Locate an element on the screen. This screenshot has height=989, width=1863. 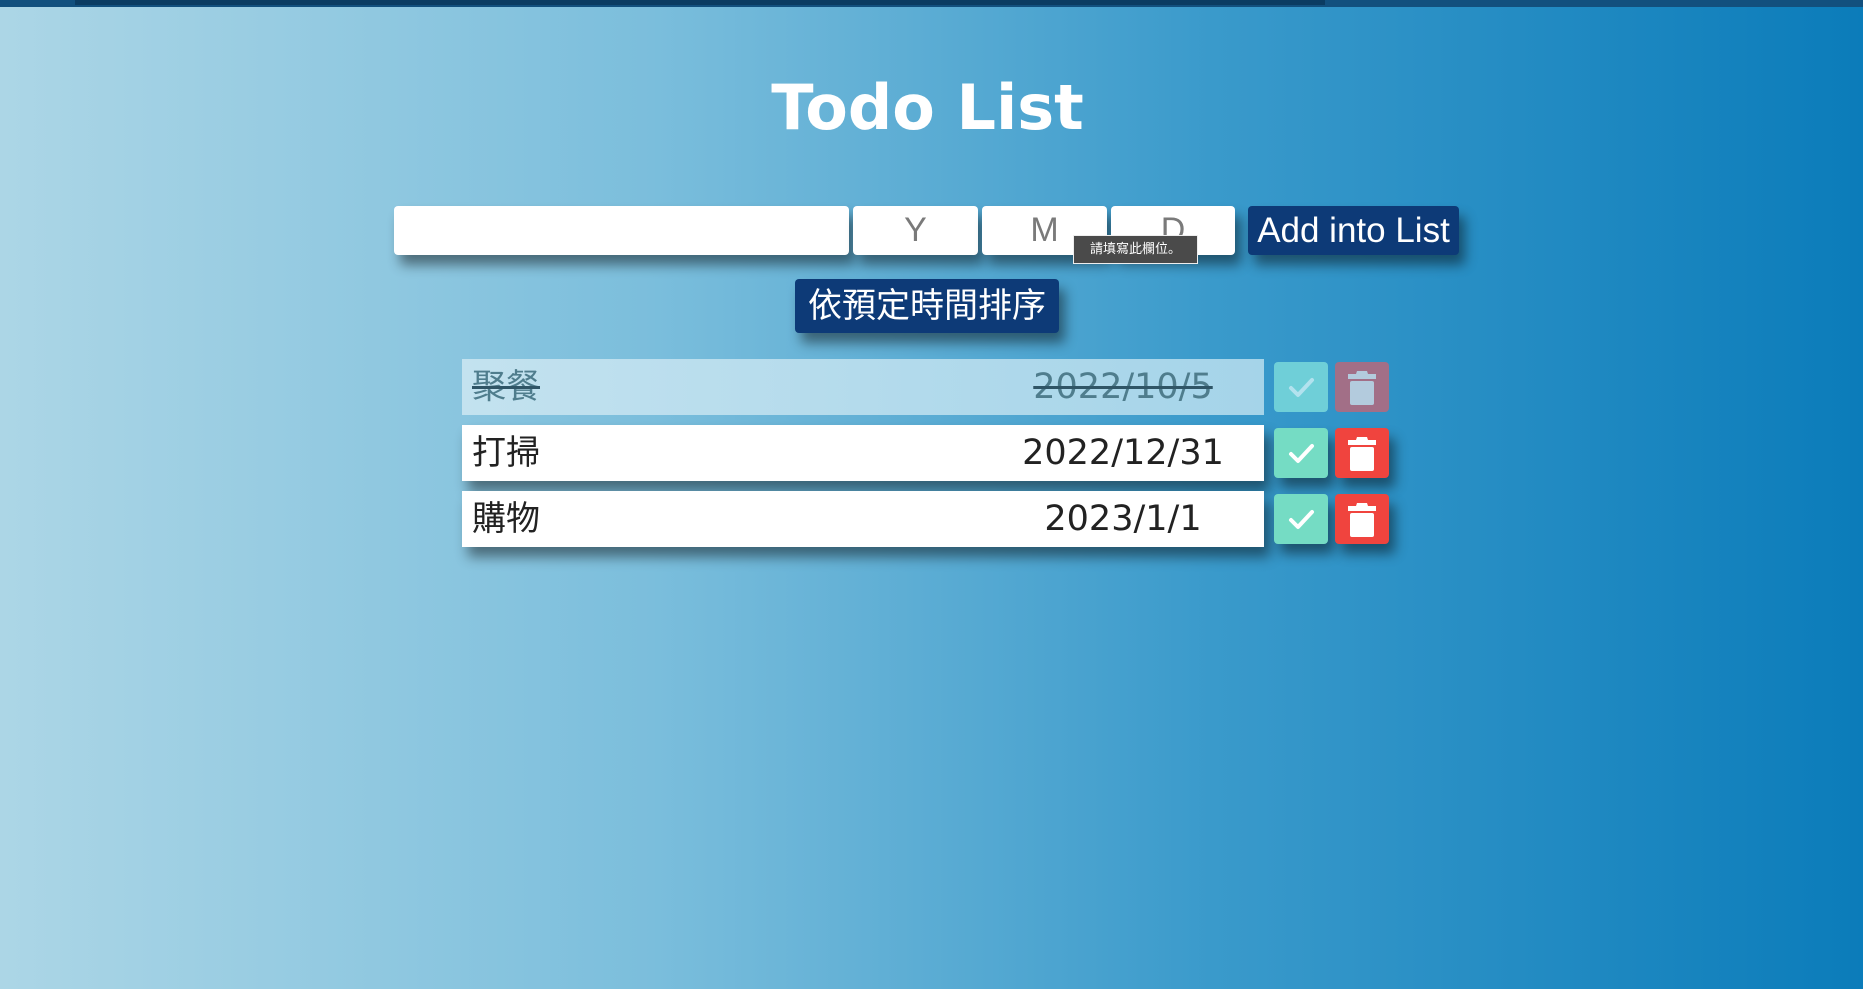
todo-text: 打掃 is located at coordinates (506, 453).